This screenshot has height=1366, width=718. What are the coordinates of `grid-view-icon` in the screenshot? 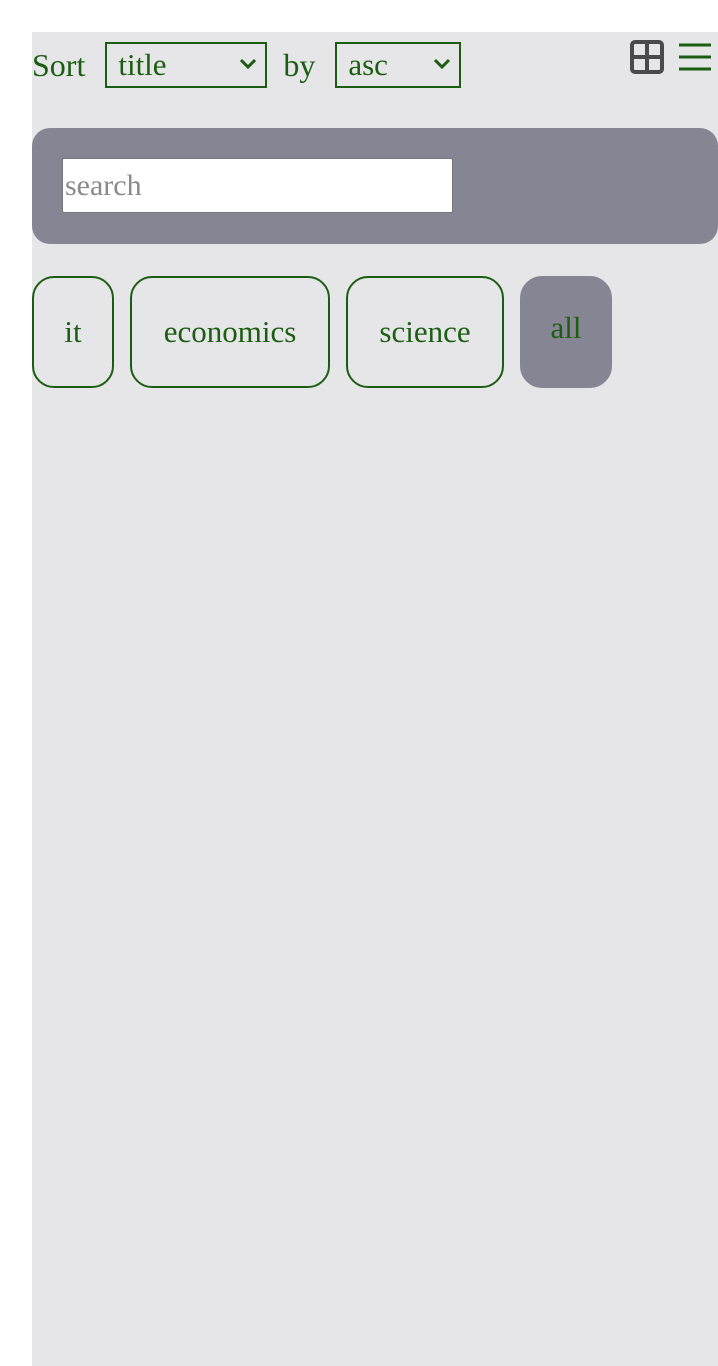 It's located at (647, 57).